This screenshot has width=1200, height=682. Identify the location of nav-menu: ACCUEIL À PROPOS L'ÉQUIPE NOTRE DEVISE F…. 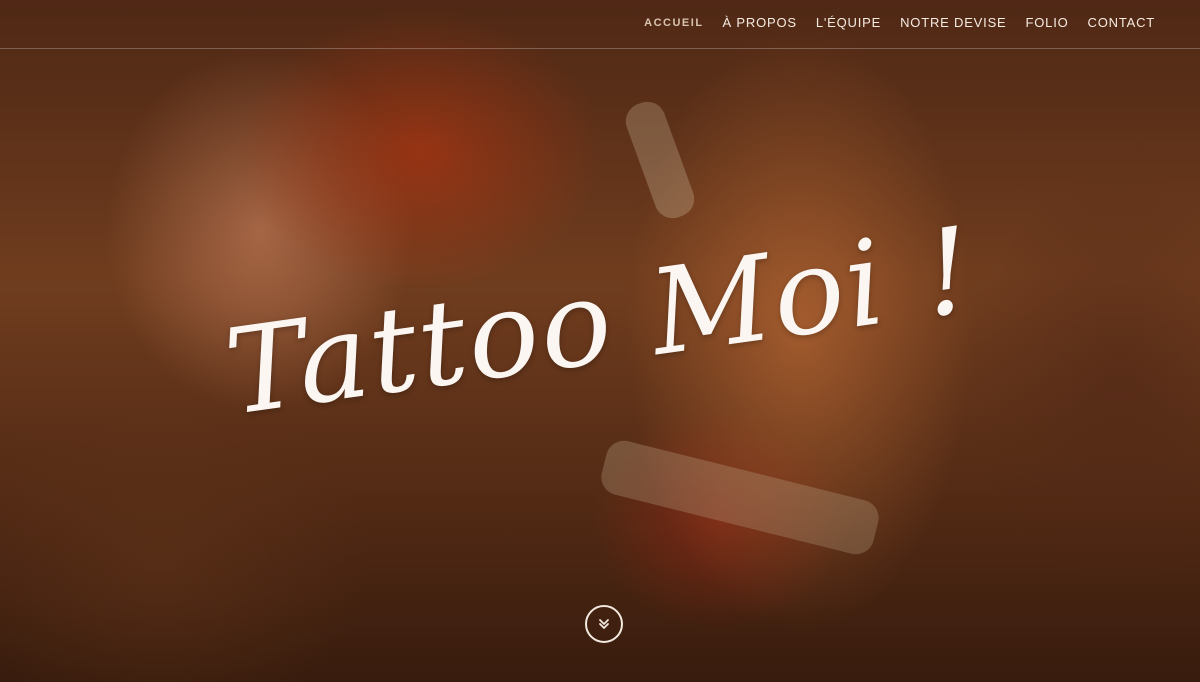
(899, 22).